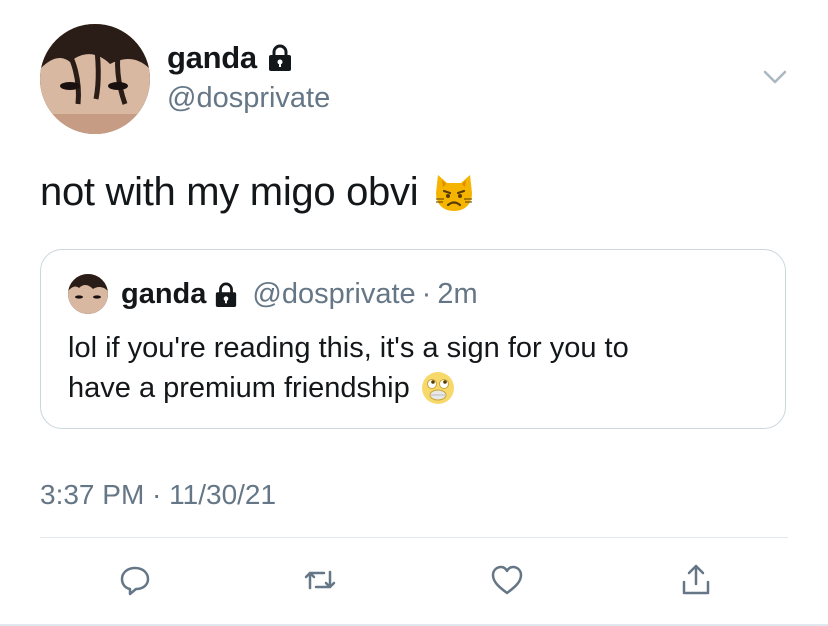 Image resolution: width=828 pixels, height=626 pixels. I want to click on quoted-header: ganda @dosprivate · 2m, so click(299, 294).